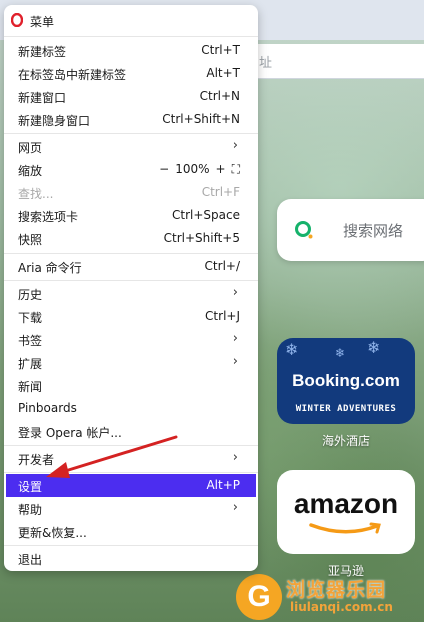 This screenshot has width=424, height=622. What do you see at coordinates (30, 240) in the screenshot?
I see `menu-item-label: 快照` at bounding box center [30, 240].